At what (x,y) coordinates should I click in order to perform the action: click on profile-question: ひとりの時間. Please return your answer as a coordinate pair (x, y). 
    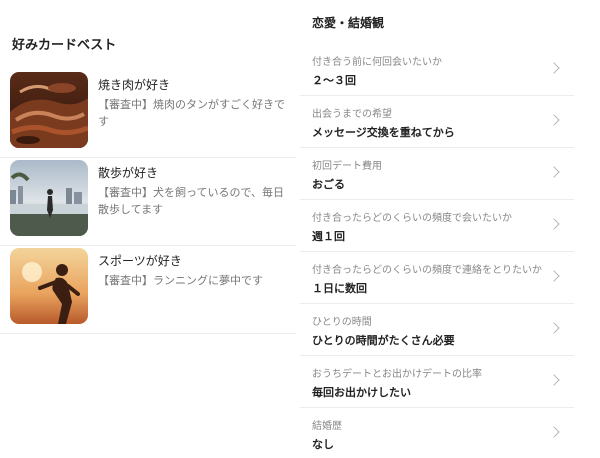
    Looking at the image, I should click on (342, 322).